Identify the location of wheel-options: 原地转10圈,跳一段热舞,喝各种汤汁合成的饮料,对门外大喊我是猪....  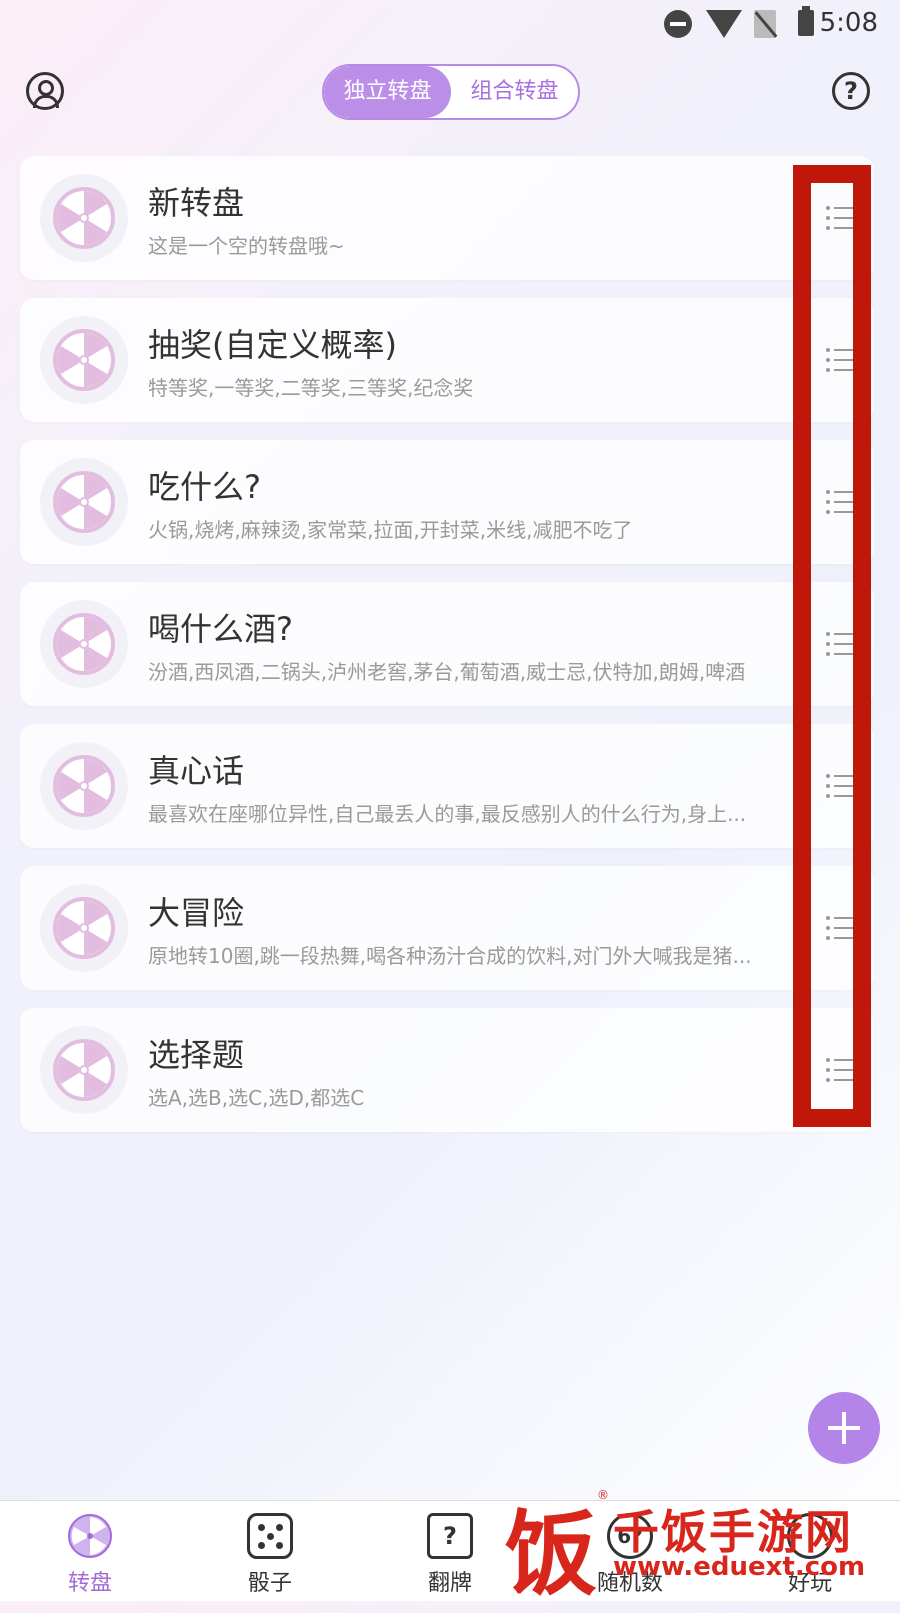
(450, 956).